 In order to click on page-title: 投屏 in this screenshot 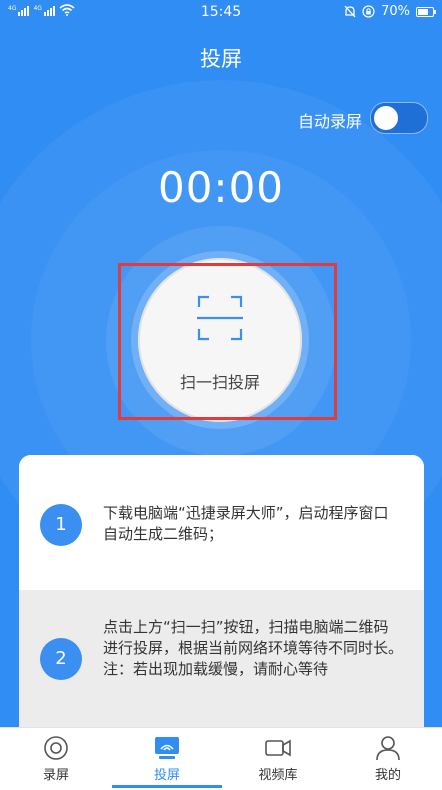, I will do `click(221, 59)`.